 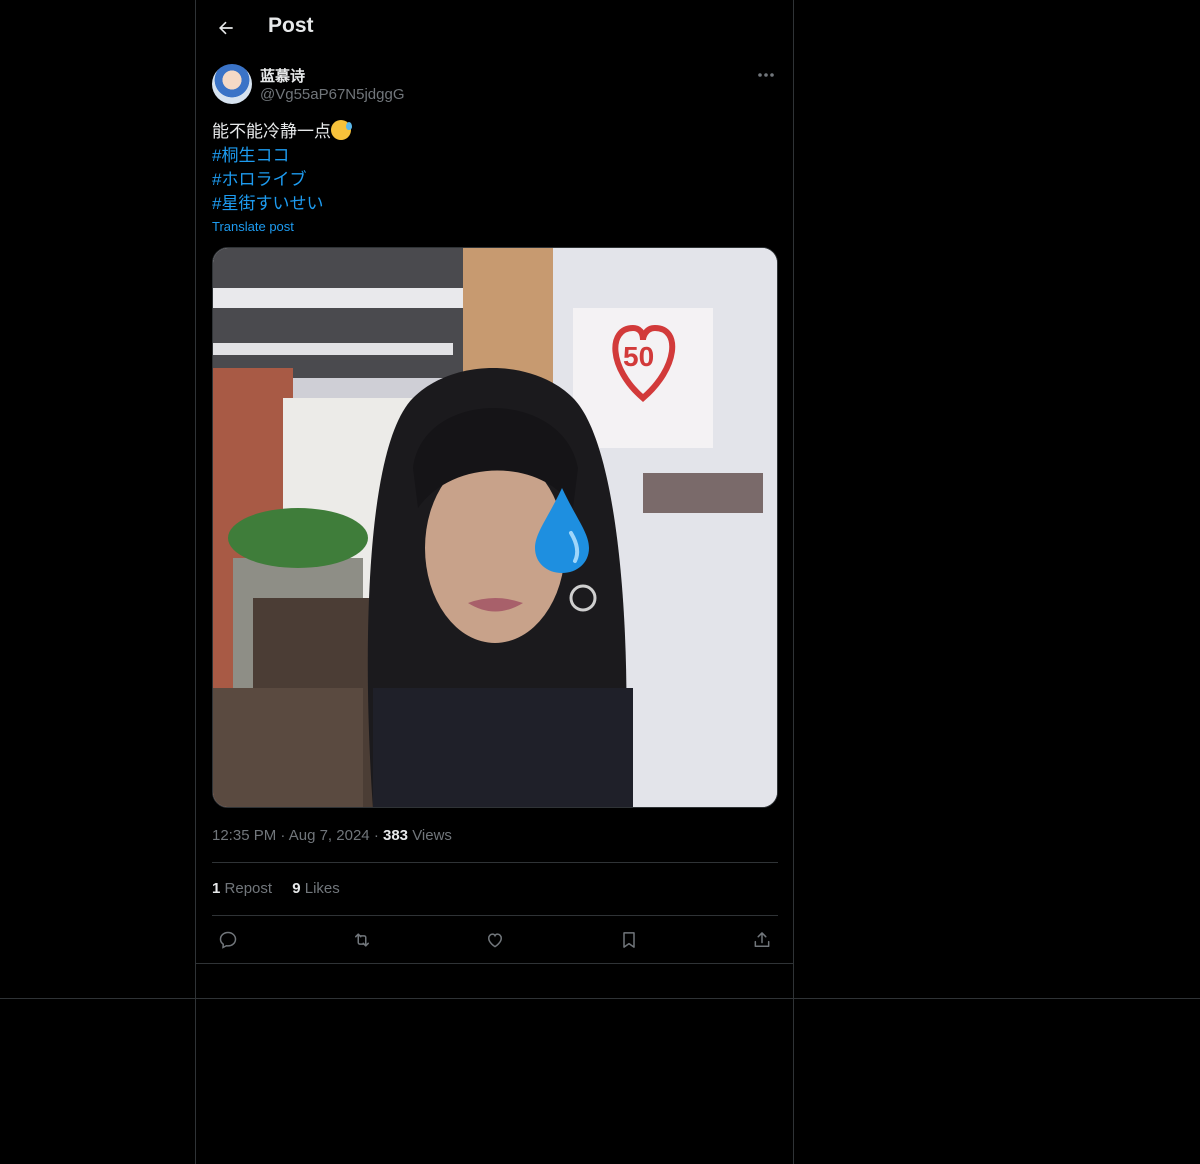 What do you see at coordinates (332, 94) in the screenshot?
I see `author-handle: @Vg55aP67N5jdggG` at bounding box center [332, 94].